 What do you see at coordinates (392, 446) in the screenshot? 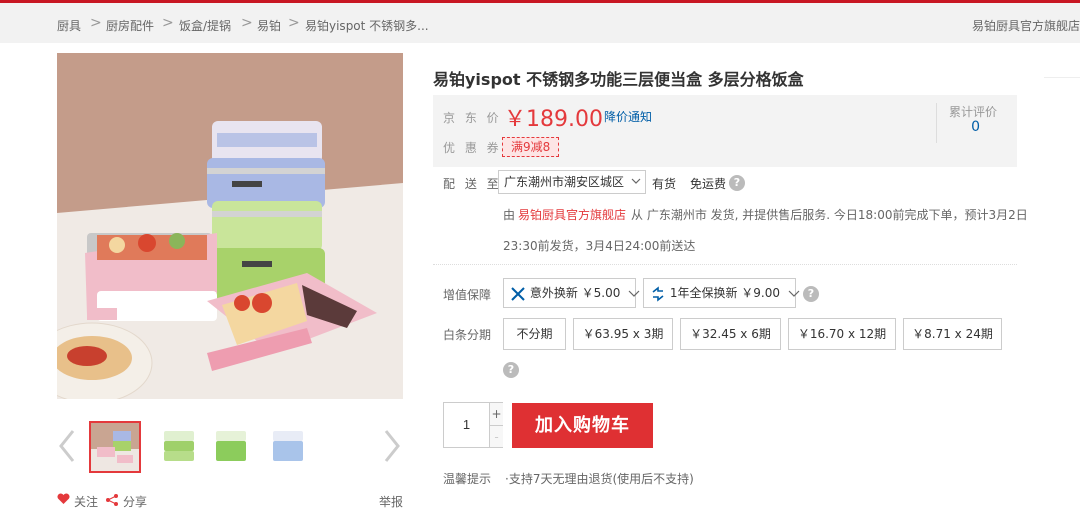
I see `chevron-right-icon` at bounding box center [392, 446].